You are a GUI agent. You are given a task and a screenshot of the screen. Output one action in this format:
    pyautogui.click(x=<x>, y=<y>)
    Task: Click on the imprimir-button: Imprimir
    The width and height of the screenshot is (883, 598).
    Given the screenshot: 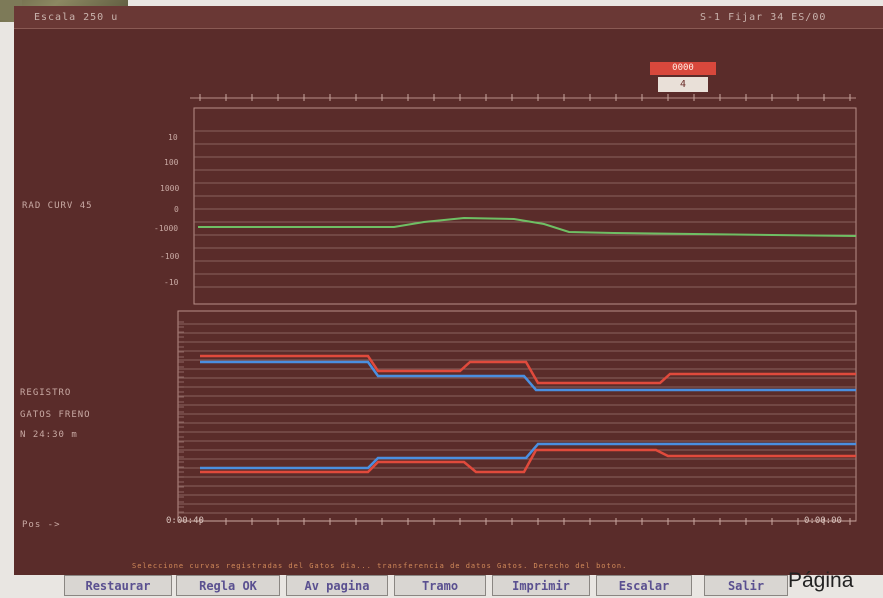 What is the action you would take?
    pyautogui.click(x=541, y=585)
    